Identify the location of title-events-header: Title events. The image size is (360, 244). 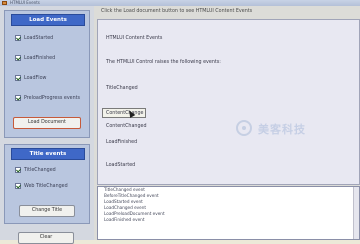
(48, 154).